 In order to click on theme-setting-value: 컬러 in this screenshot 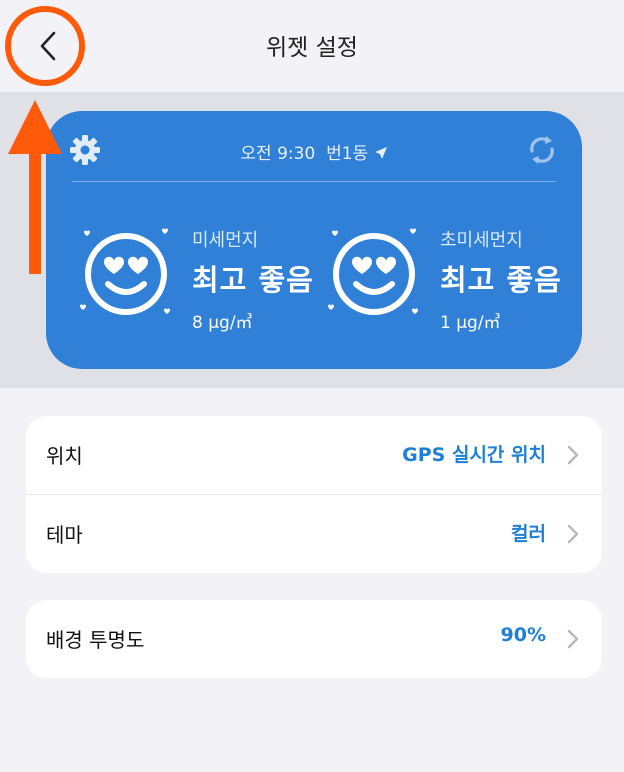, I will do `click(528, 534)`.